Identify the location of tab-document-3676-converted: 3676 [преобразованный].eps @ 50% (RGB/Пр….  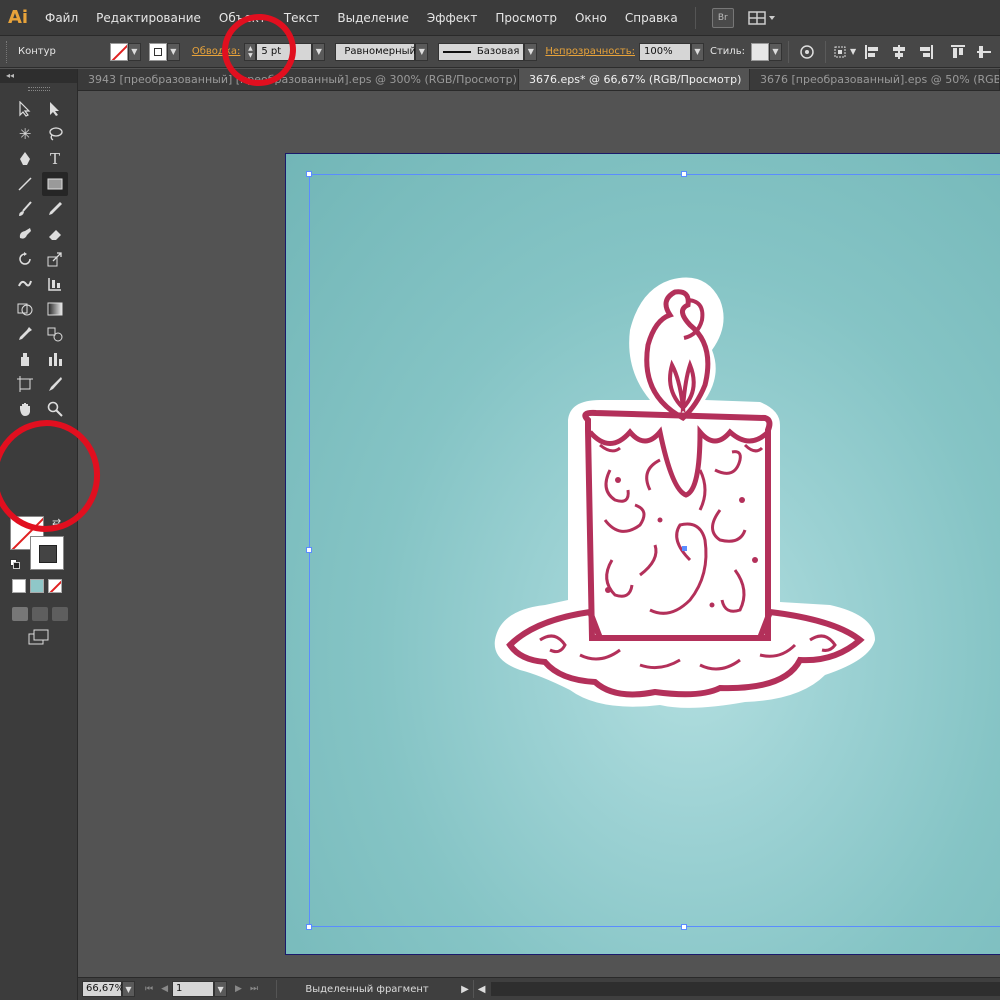
(875, 79).